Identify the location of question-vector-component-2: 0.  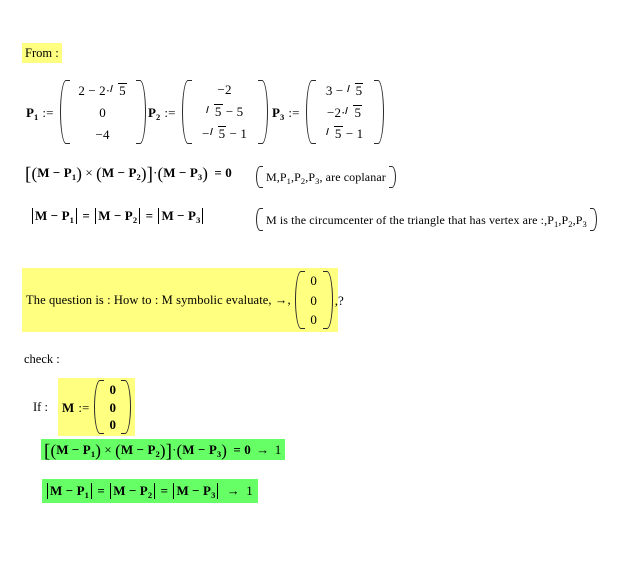
(313, 319).